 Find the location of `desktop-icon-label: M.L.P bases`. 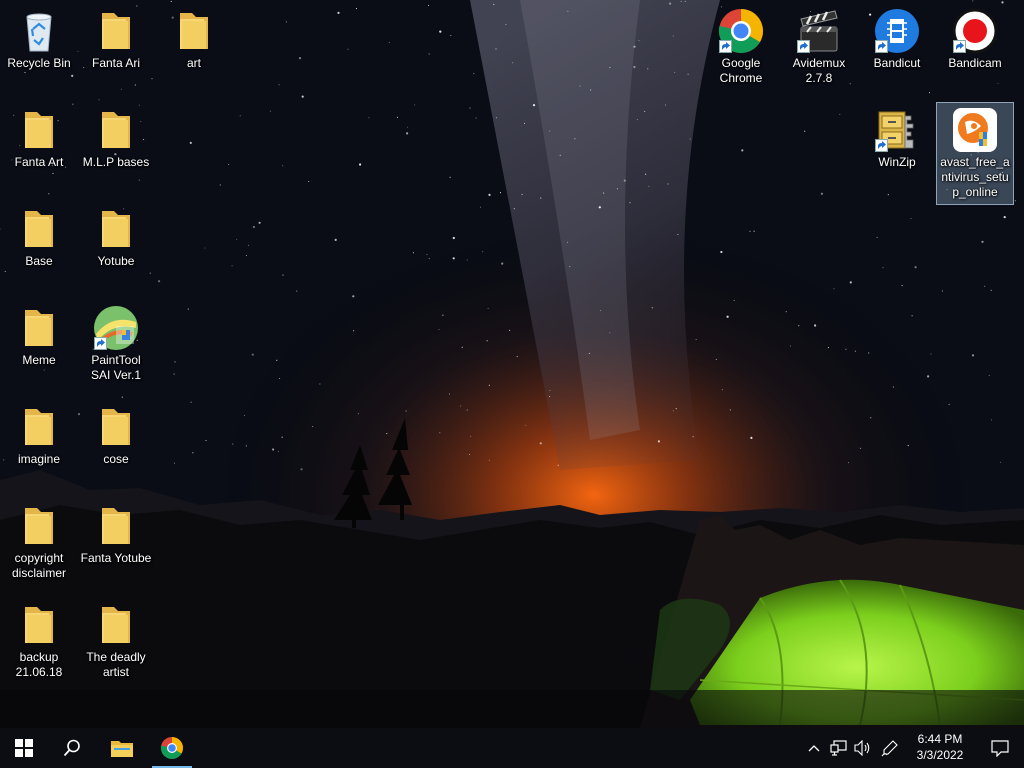

desktop-icon-label: M.L.P bases is located at coordinates (116, 162).